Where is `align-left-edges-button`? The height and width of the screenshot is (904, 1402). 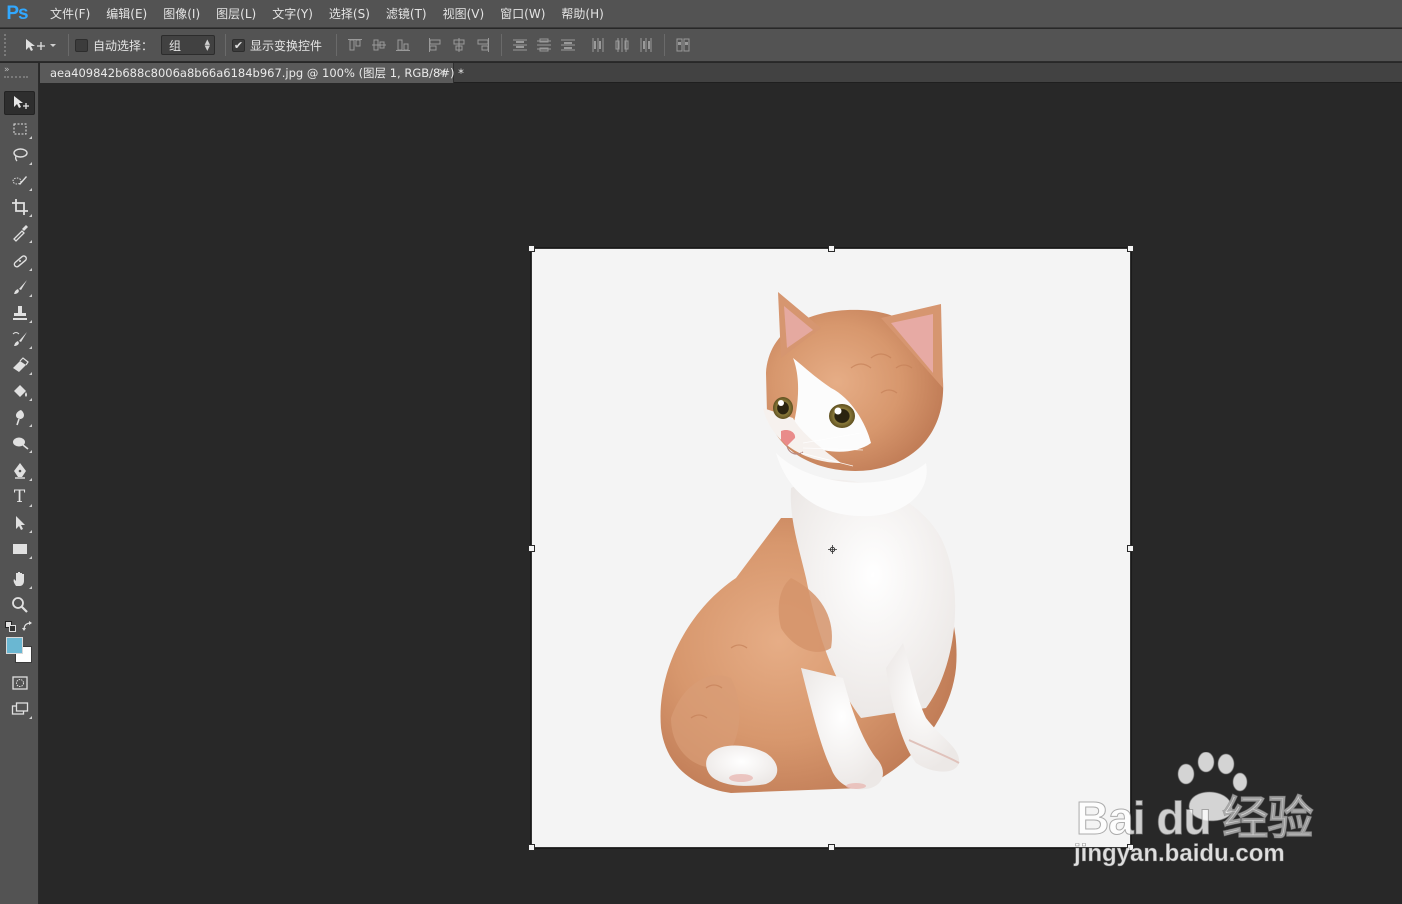 align-left-edges-button is located at coordinates (435, 45).